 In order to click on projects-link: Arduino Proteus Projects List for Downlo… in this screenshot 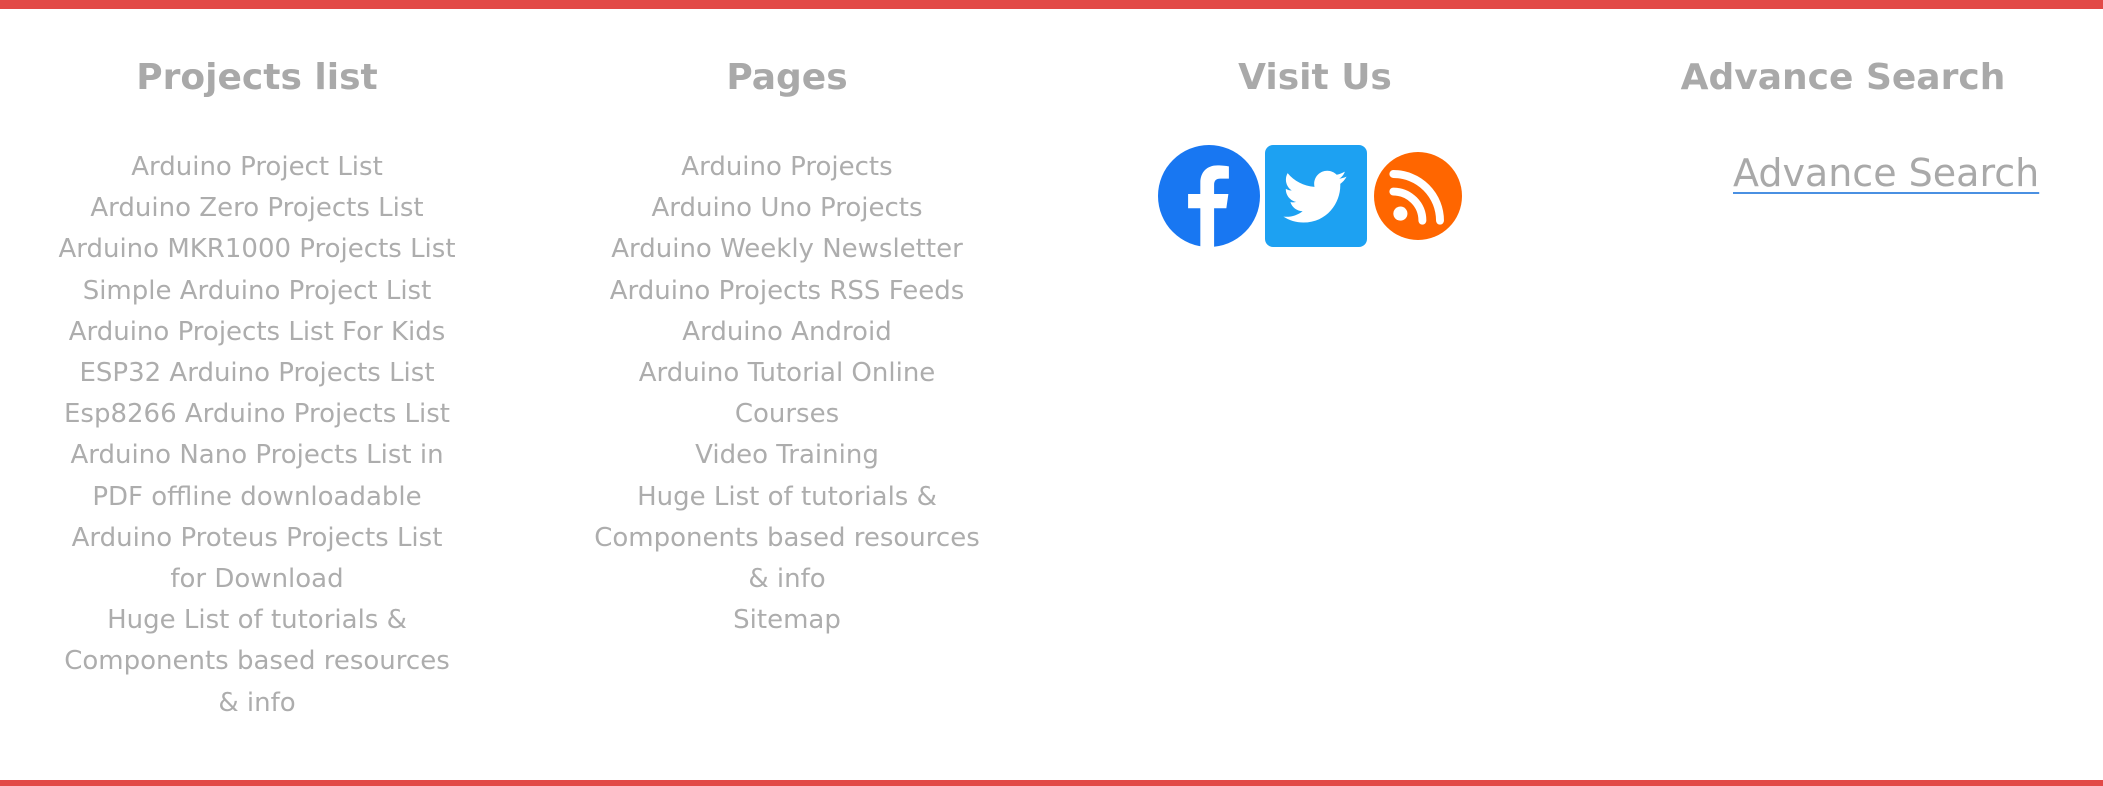, I will do `click(257, 558)`.